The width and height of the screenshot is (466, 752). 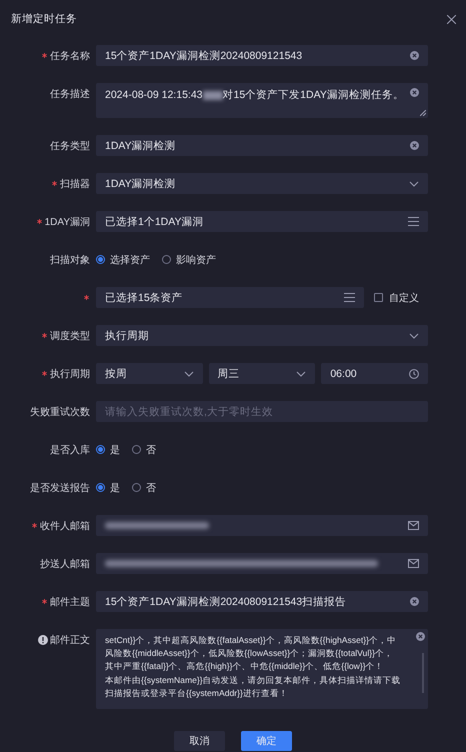 I want to click on input-field: 15个资产1DAY漏洞检测20240809121543扫描报告, so click(x=262, y=601).